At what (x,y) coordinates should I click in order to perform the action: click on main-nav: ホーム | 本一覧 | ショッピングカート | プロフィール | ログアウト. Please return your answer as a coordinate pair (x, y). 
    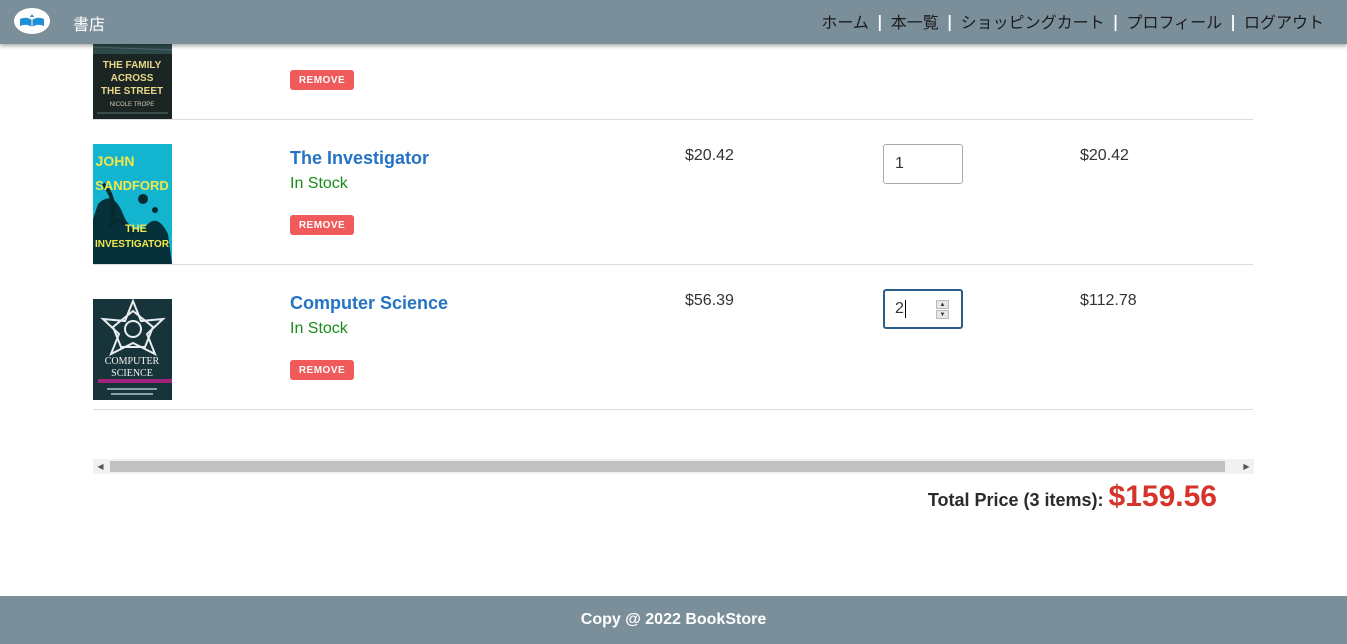
    Looking at the image, I should click on (1072, 21).